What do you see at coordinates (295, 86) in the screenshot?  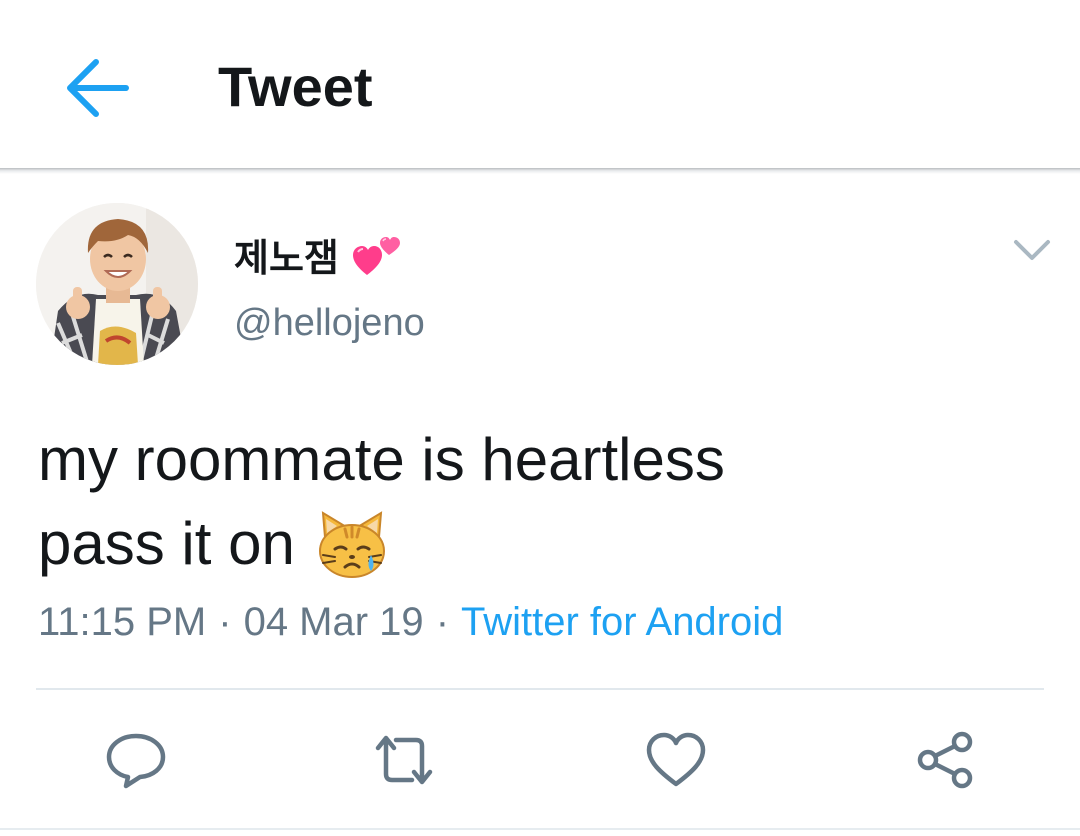 I see `page-title: Tweet` at bounding box center [295, 86].